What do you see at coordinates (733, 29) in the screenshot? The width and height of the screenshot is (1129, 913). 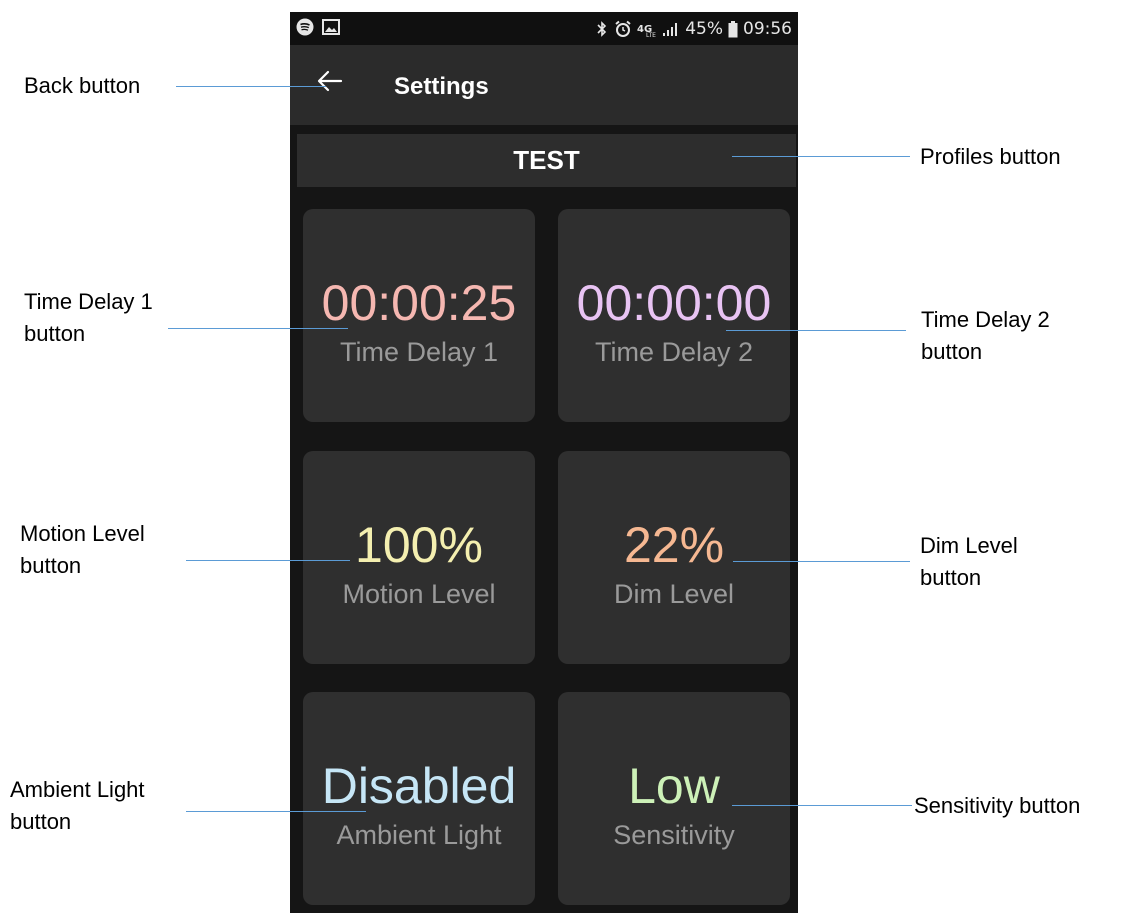 I see `battery-icon` at bounding box center [733, 29].